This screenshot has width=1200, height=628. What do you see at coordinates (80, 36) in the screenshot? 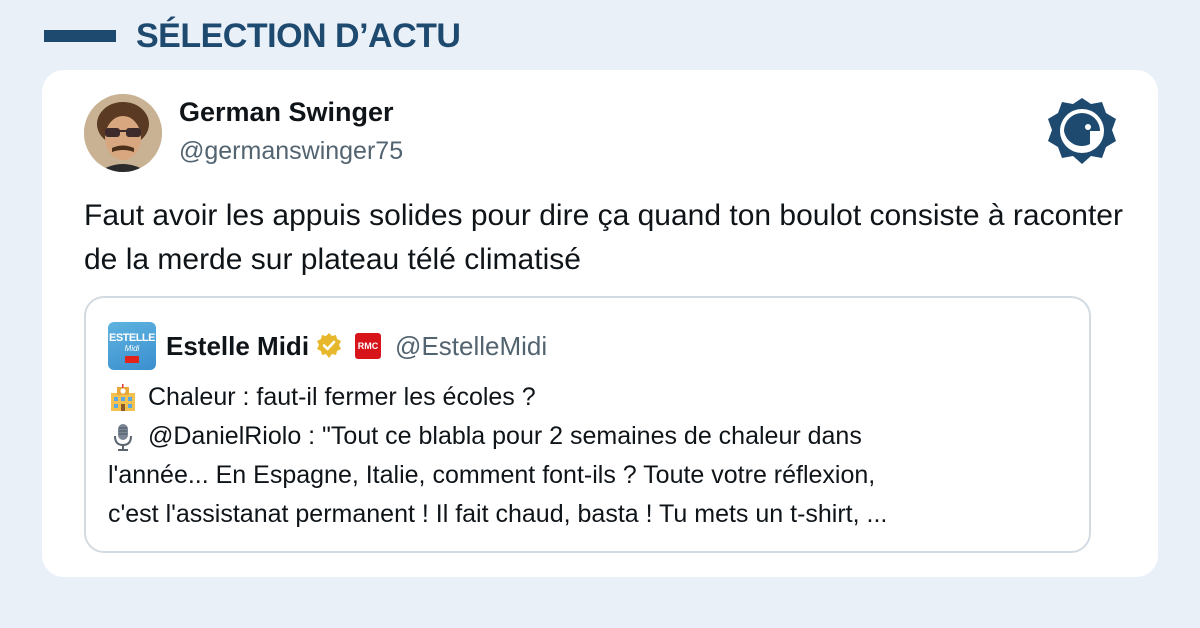
I see `header-accent-bar` at bounding box center [80, 36].